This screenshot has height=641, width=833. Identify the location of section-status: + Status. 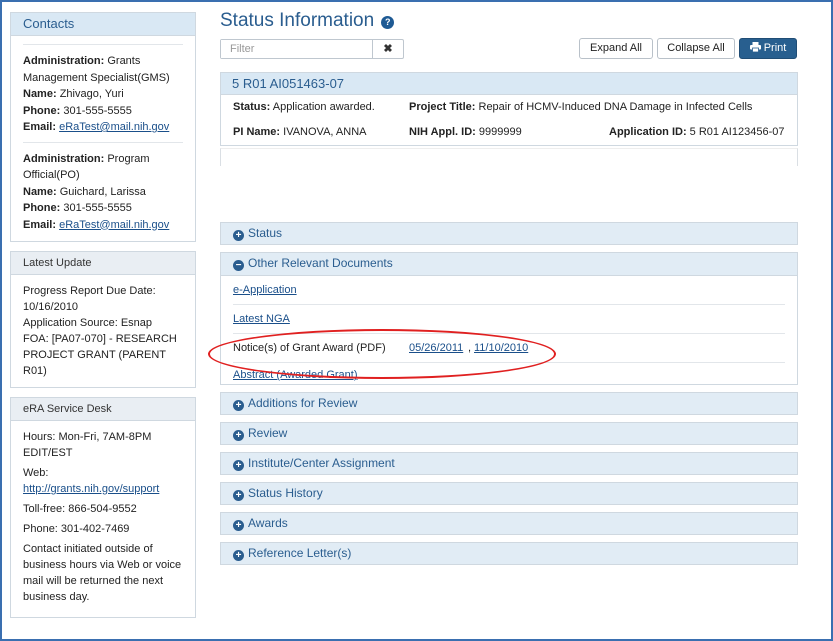
(509, 233).